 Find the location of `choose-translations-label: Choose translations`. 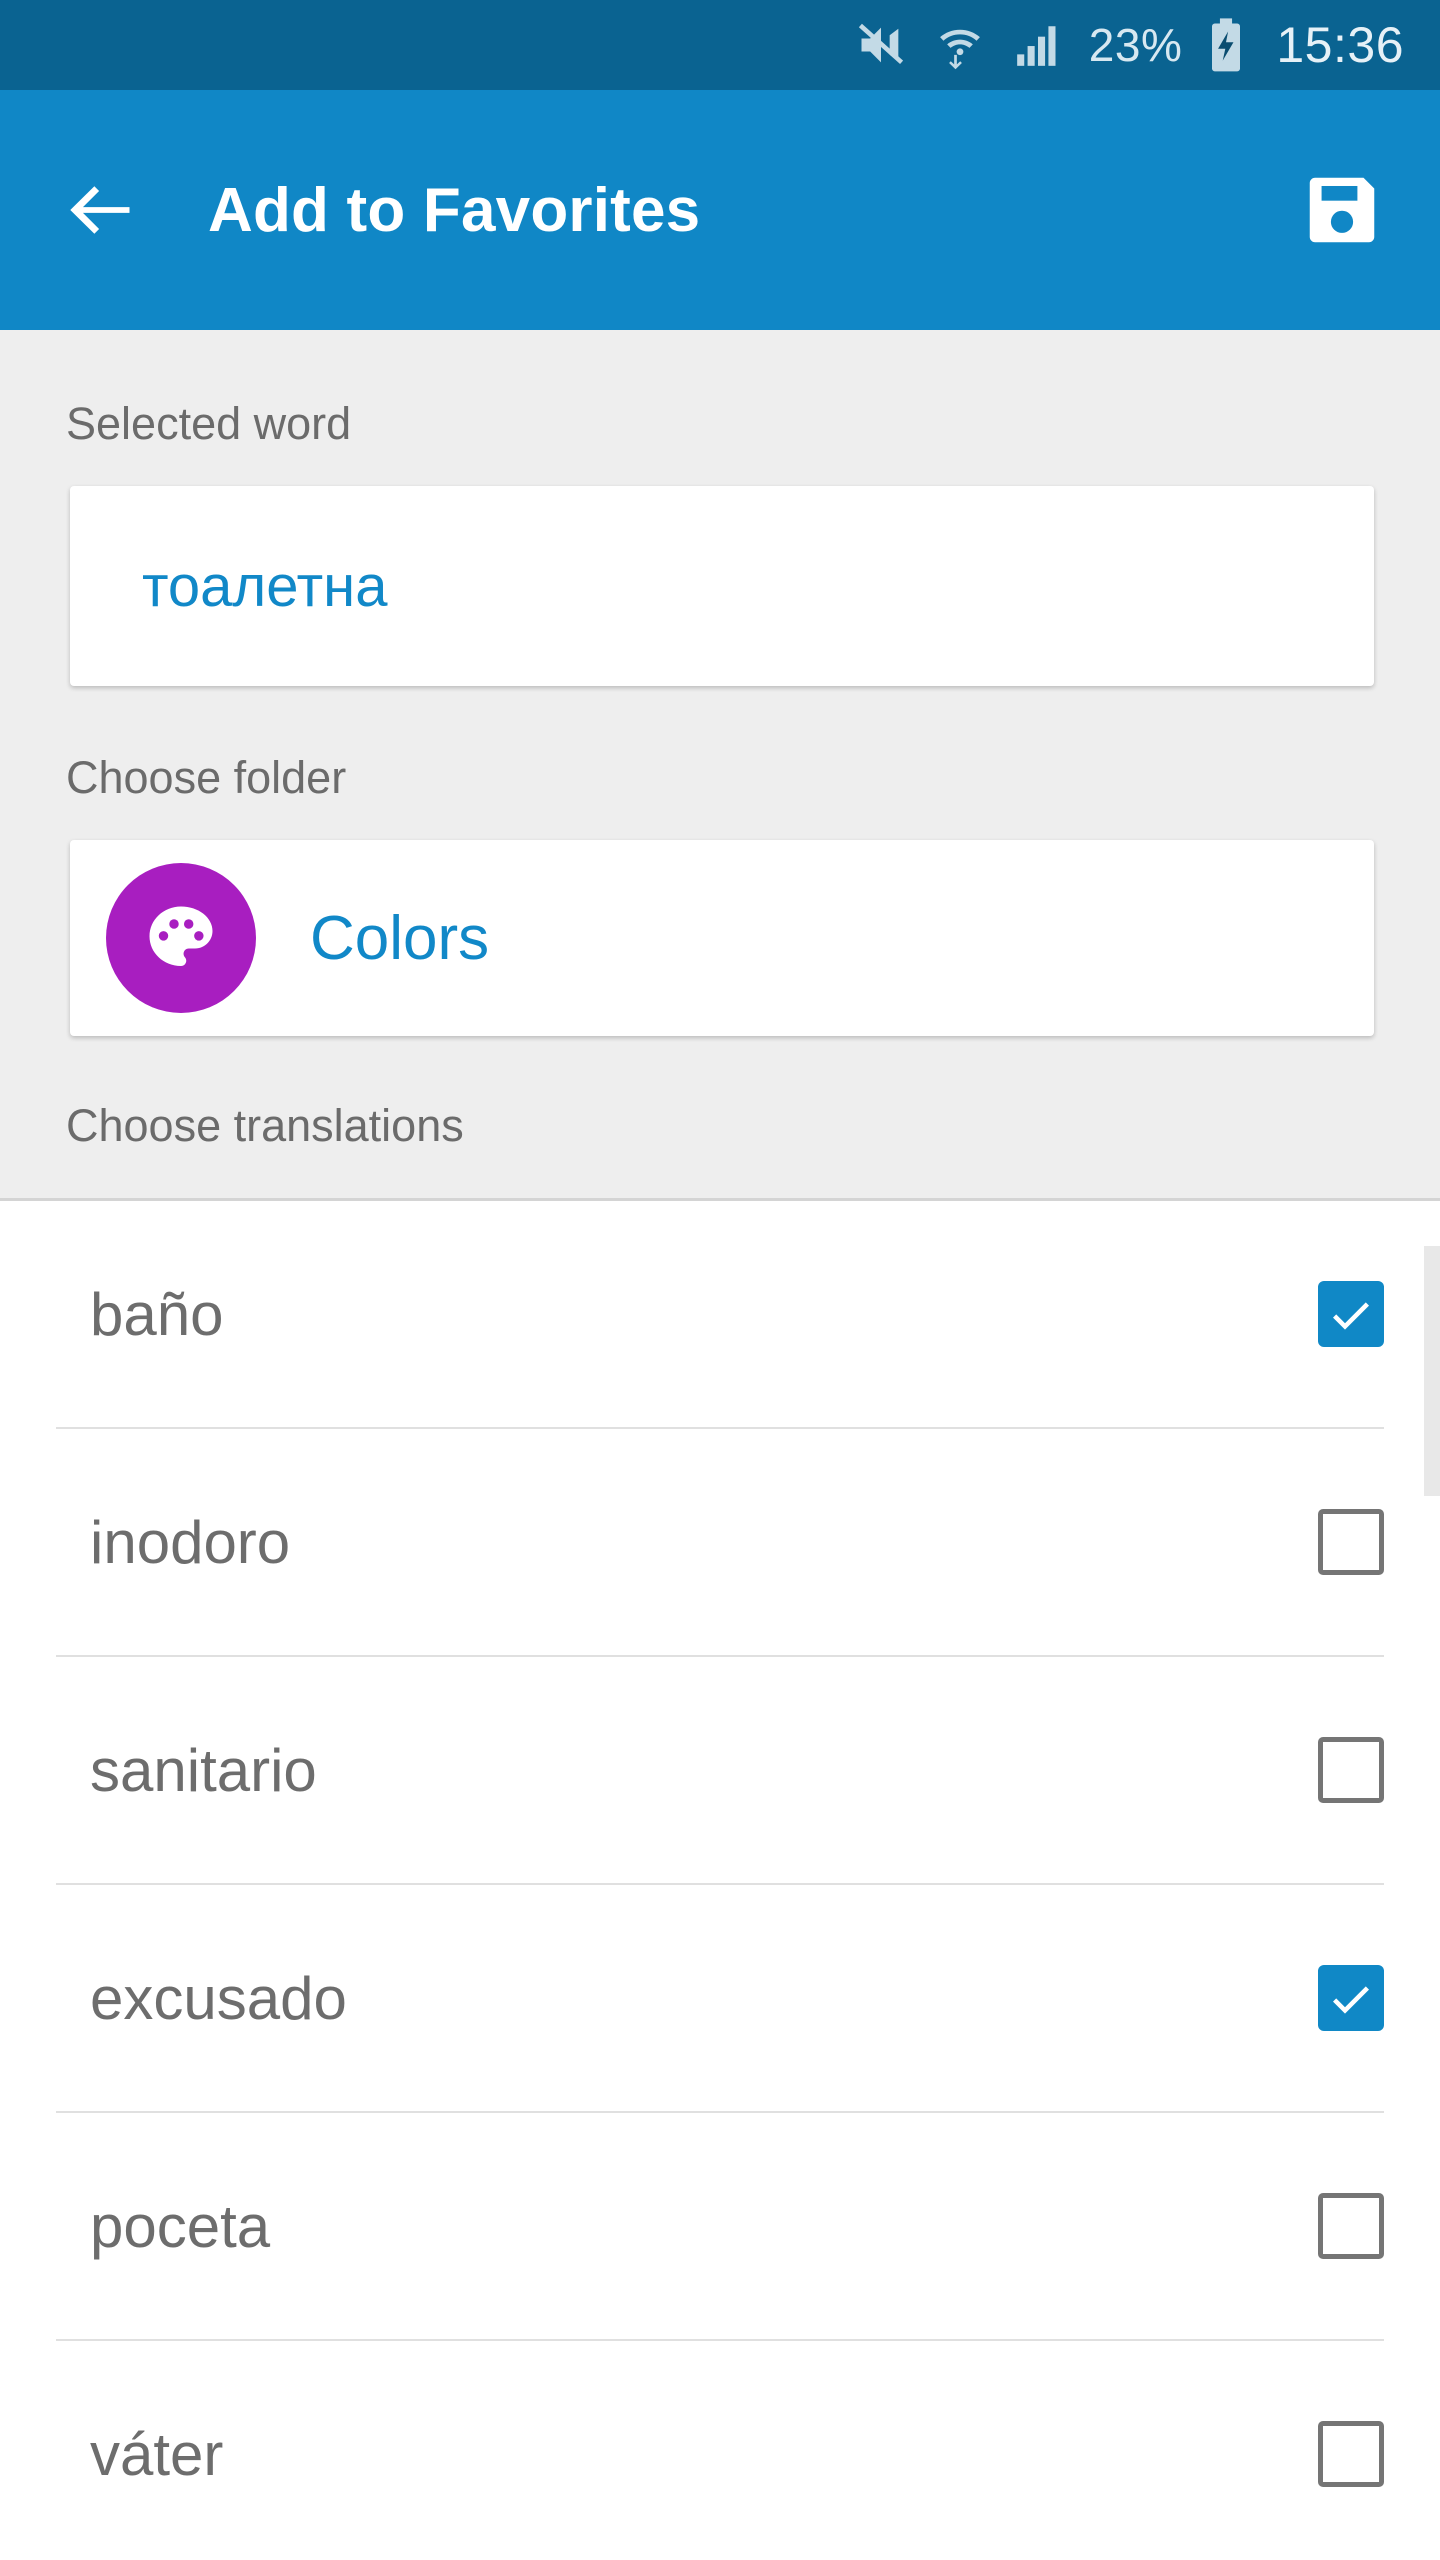

choose-translations-label: Choose translations is located at coordinates (265, 1125).